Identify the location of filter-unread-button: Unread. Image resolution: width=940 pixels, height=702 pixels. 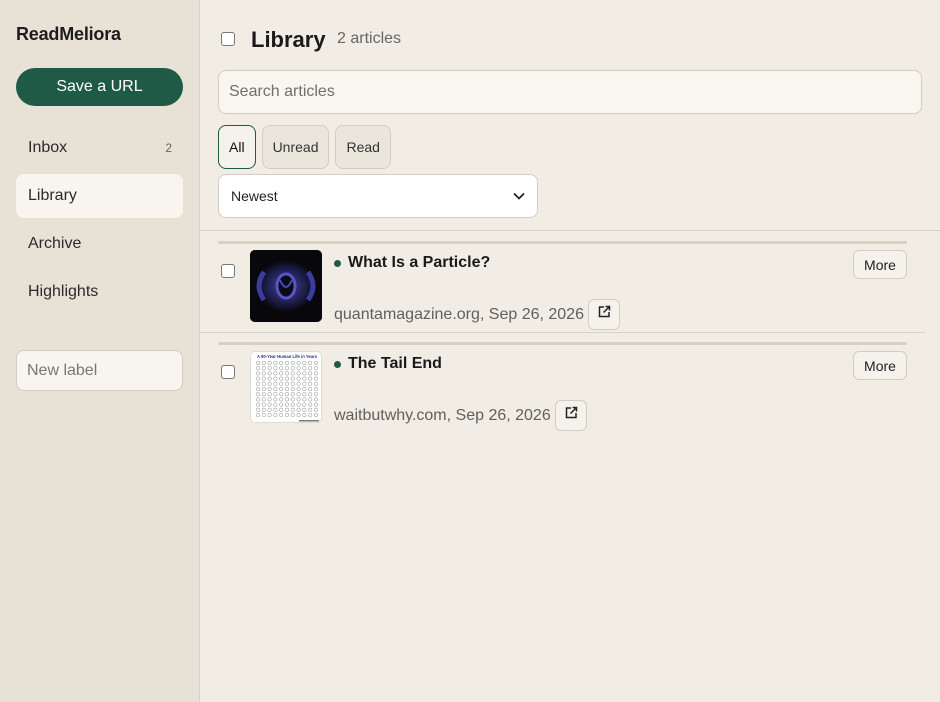
(295, 147).